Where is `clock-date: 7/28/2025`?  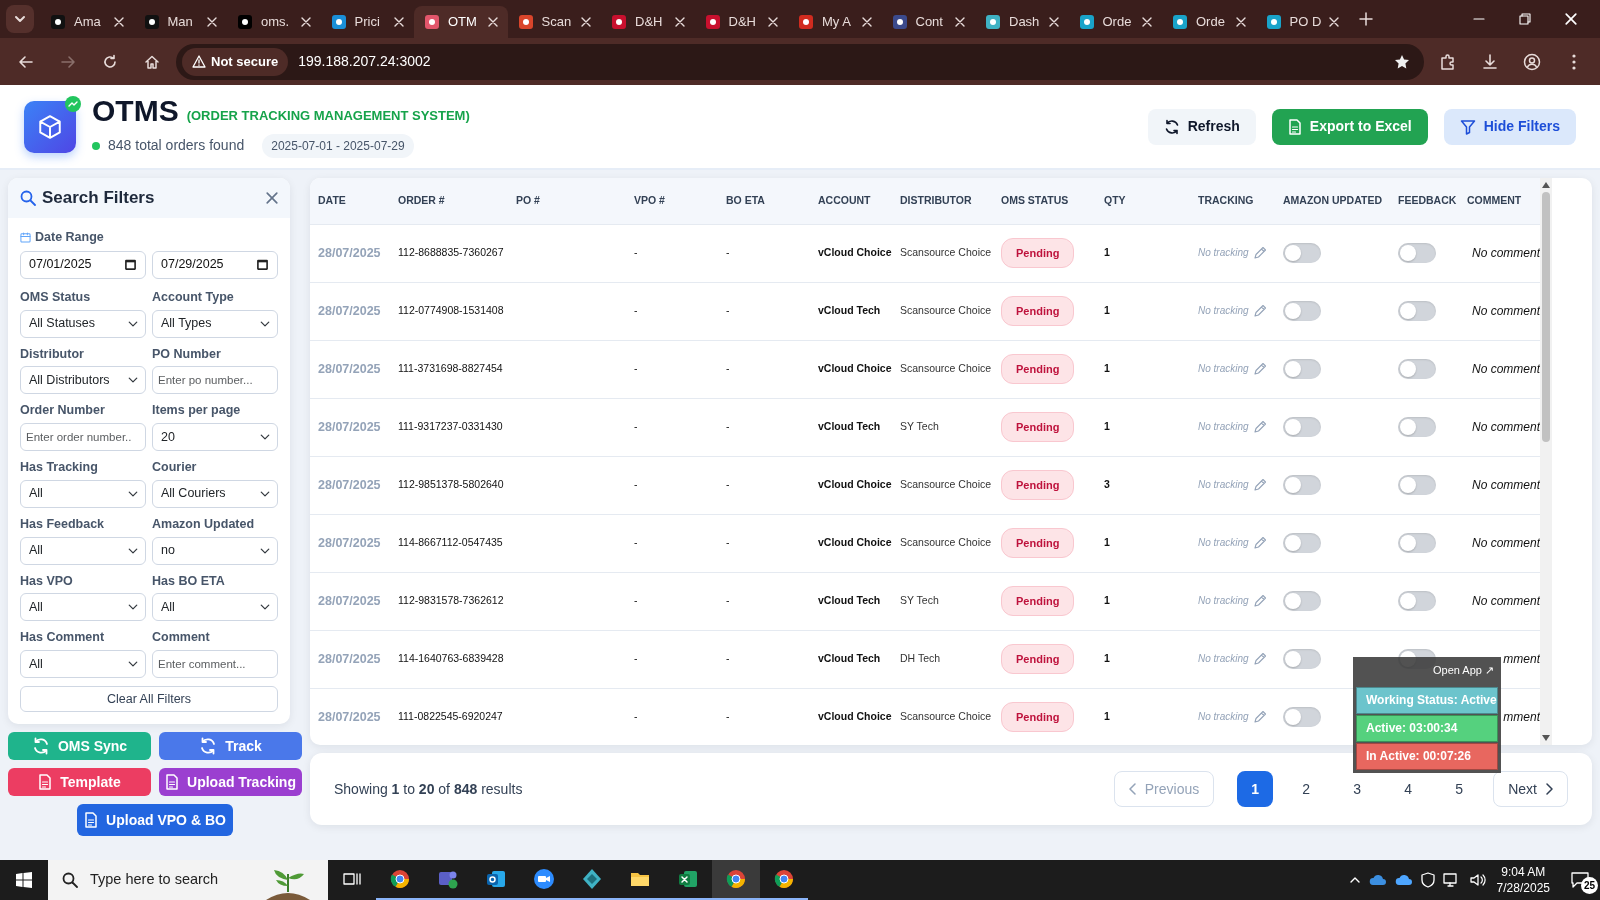
clock-date: 7/28/2025 is located at coordinates (1523, 888).